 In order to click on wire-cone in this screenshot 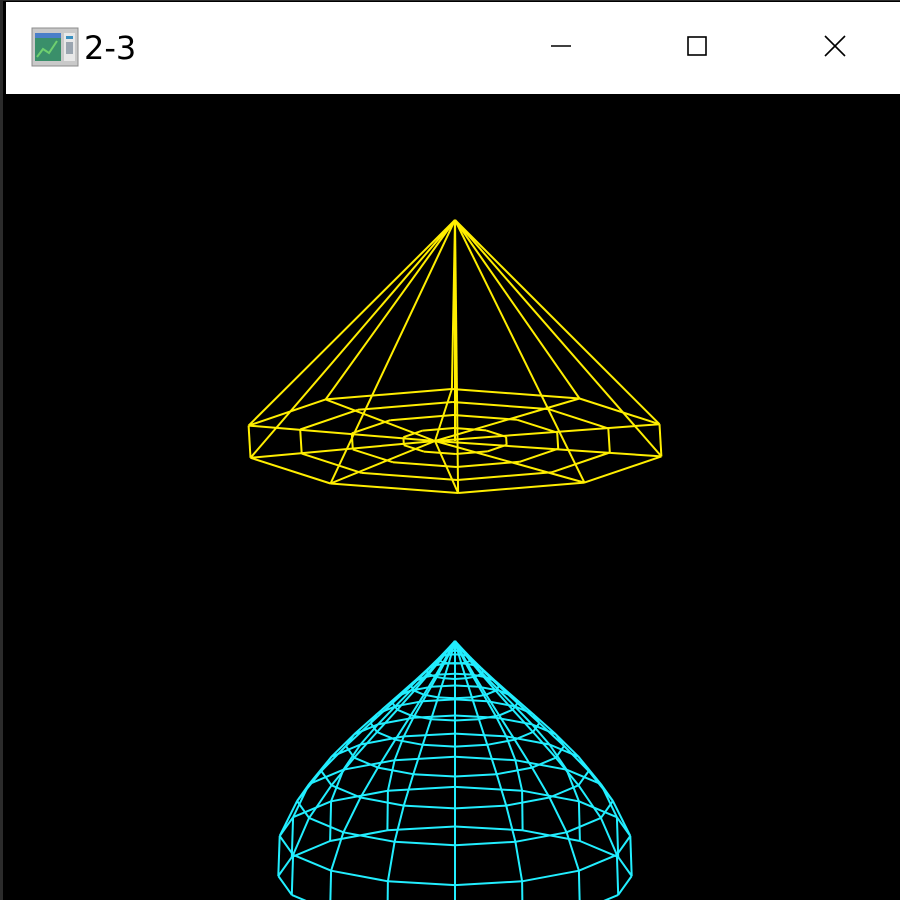, I will do `click(455, 356)`.